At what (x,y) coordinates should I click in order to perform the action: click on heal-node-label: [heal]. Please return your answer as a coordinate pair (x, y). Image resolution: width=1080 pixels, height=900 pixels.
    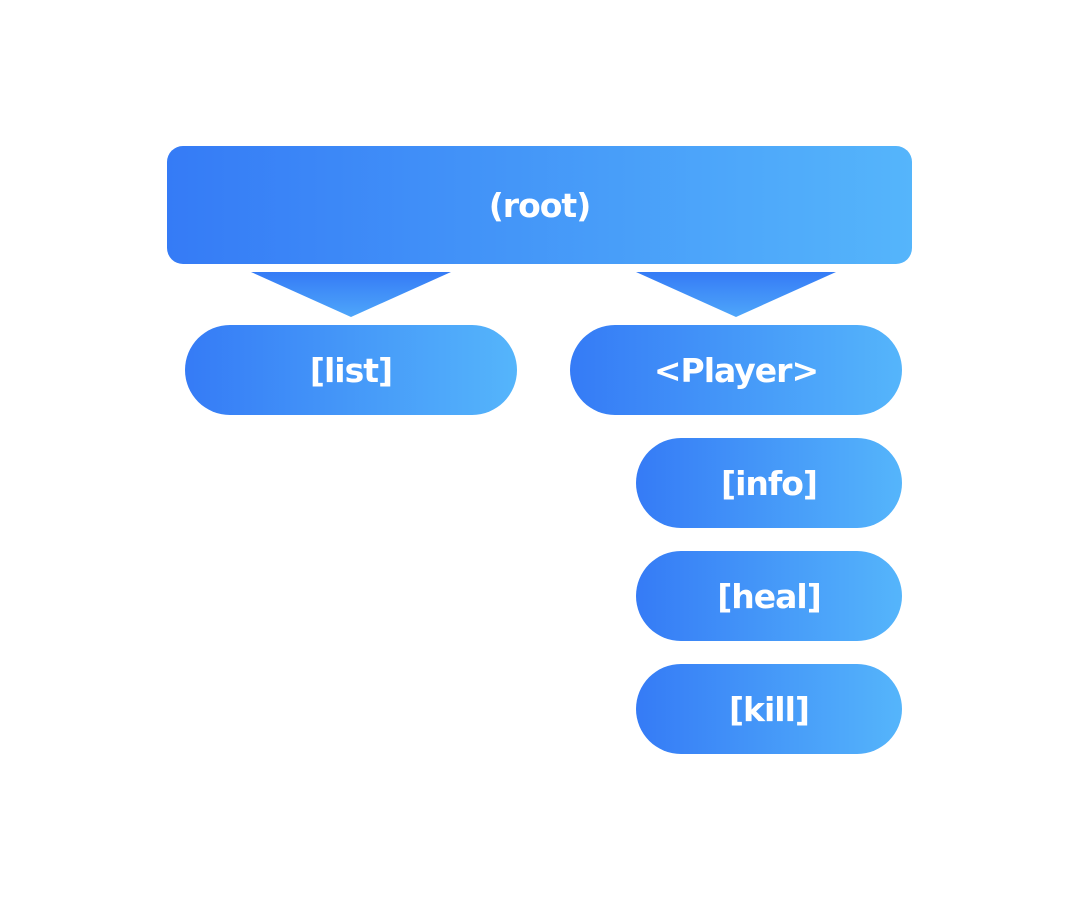
    Looking at the image, I should click on (769, 596).